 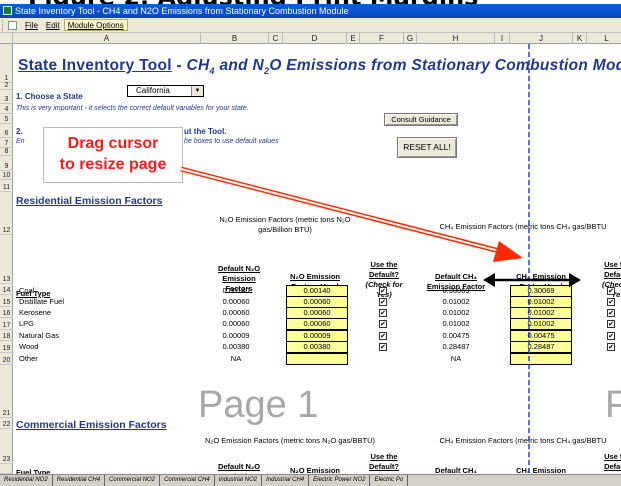 What do you see at coordinates (197, 91) in the screenshot?
I see `dropdown-arrow-icon: ▼` at bounding box center [197, 91].